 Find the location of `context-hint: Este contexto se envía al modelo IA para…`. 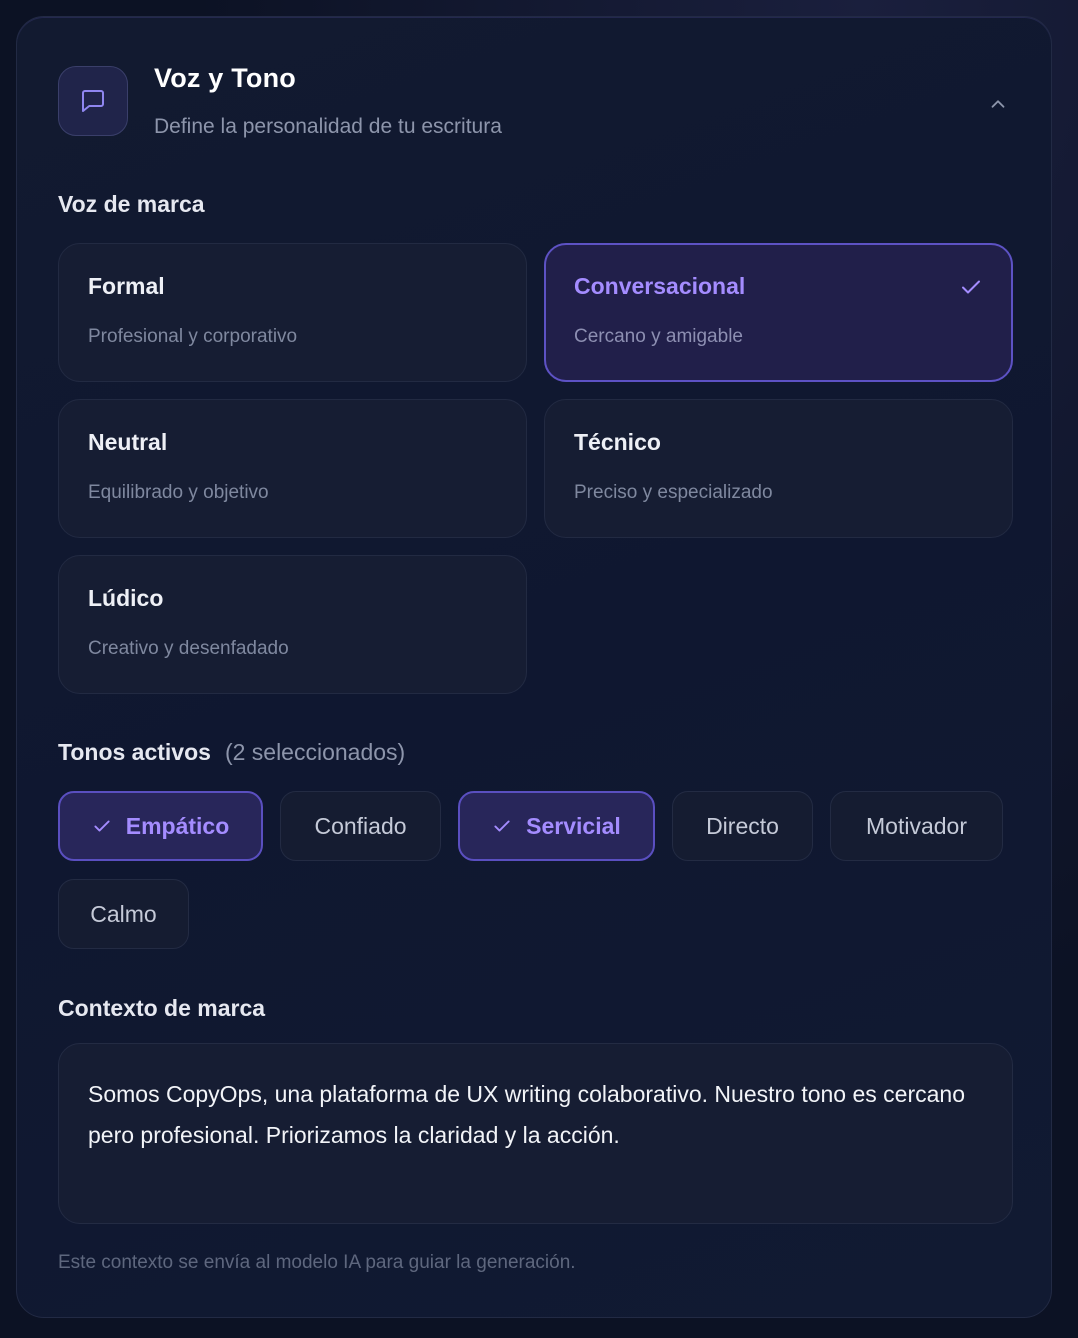

context-hint: Este contexto se envía al modelo IA para… is located at coordinates (317, 1262).